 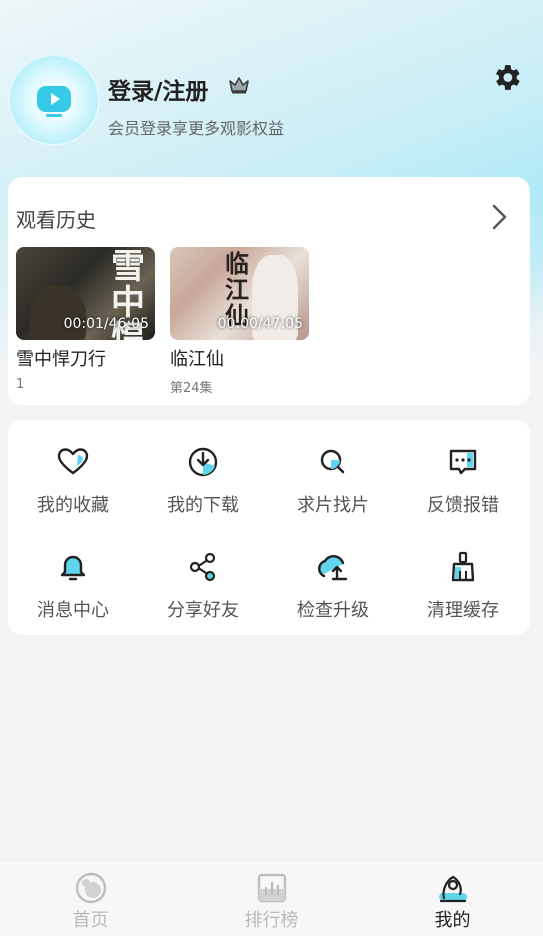 I want to click on poster-thumbnail: 雪中悍刀行 00:01/46:05, so click(x=85, y=293).